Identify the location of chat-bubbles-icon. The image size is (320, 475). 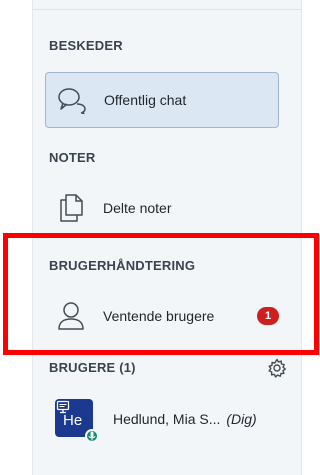
(72, 100).